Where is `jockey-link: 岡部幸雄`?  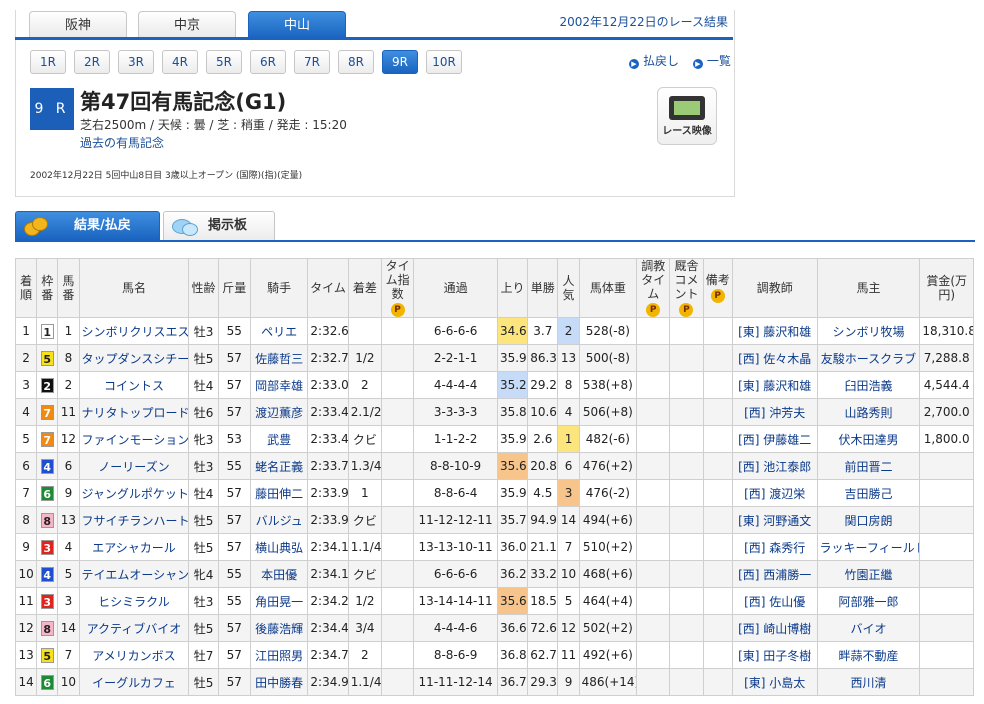 jockey-link: 岡部幸雄 is located at coordinates (279, 385).